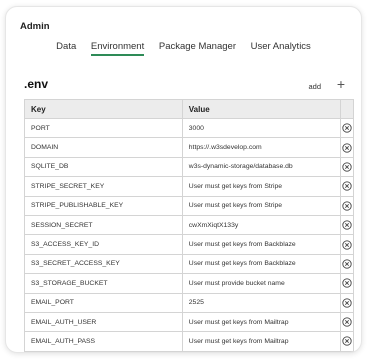 This screenshot has width=375, height=363. I want to click on env-key-cell: SQLITE_DB, so click(103, 167).